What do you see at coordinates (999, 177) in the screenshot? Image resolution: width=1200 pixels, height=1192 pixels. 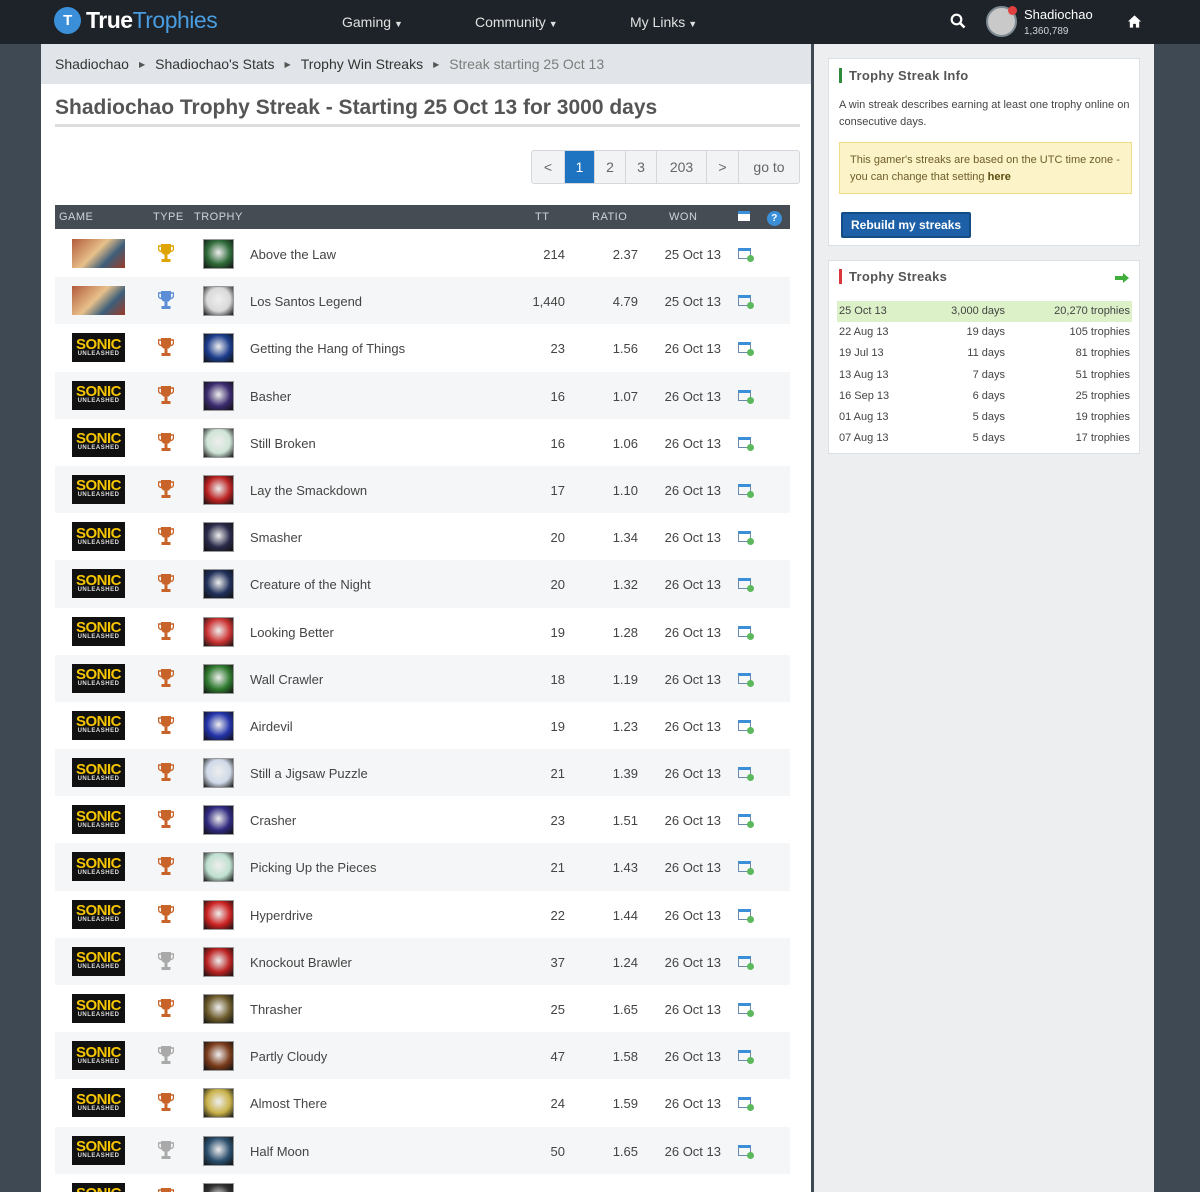 I see `timezone-note-link: here` at bounding box center [999, 177].